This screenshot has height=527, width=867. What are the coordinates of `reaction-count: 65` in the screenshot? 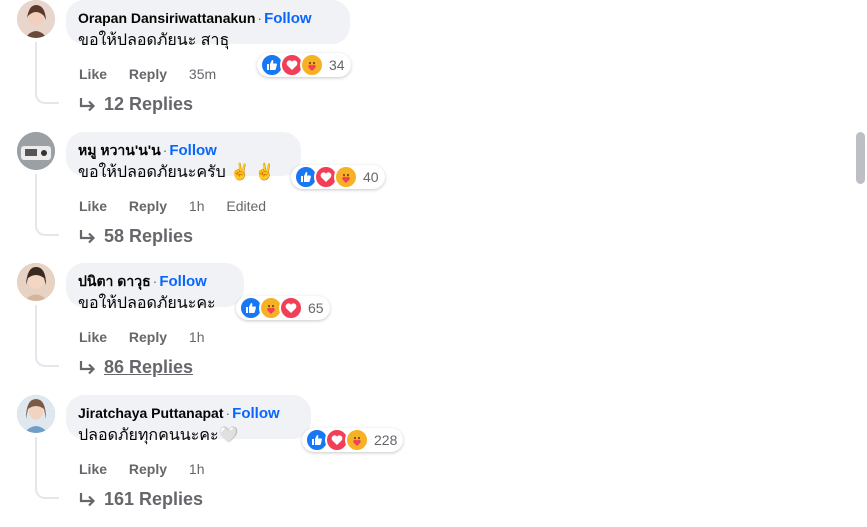 It's located at (316, 308).